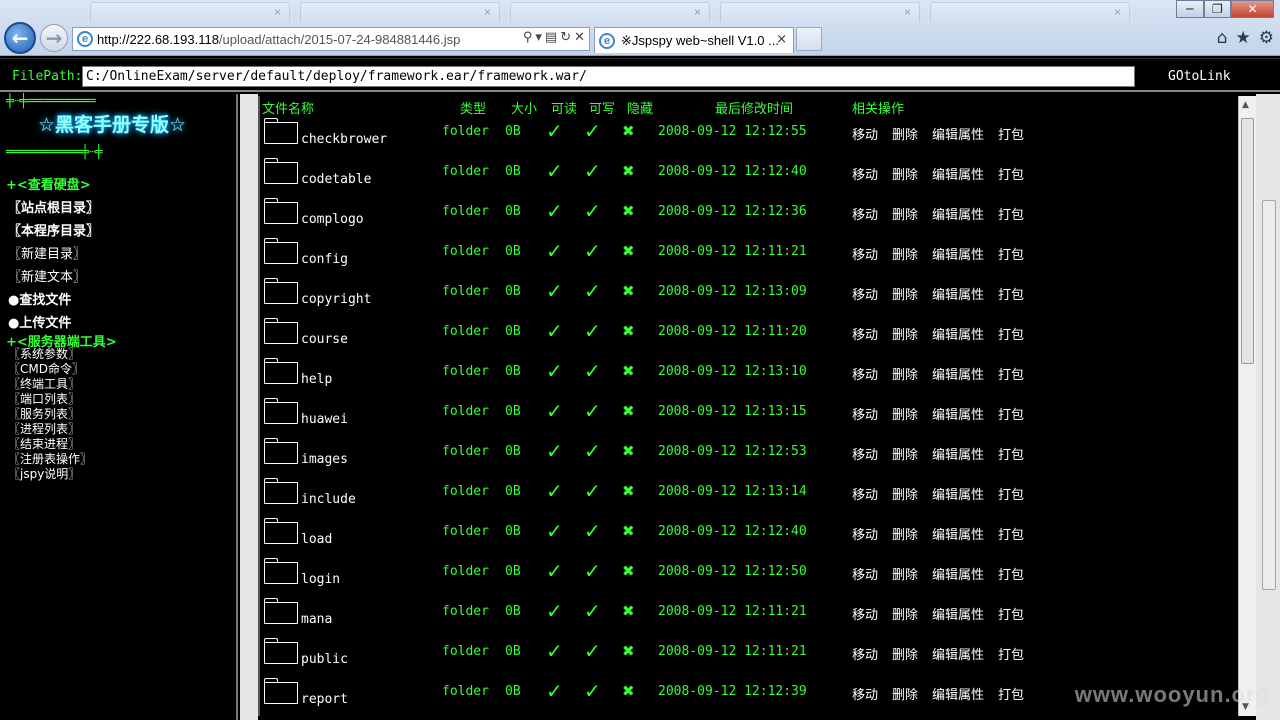 This screenshot has width=1280, height=720. Describe the element at coordinates (694, 40) in the screenshot. I see `tab-active: e ※Jspspy web~shell V1.0 ... ×` at that location.